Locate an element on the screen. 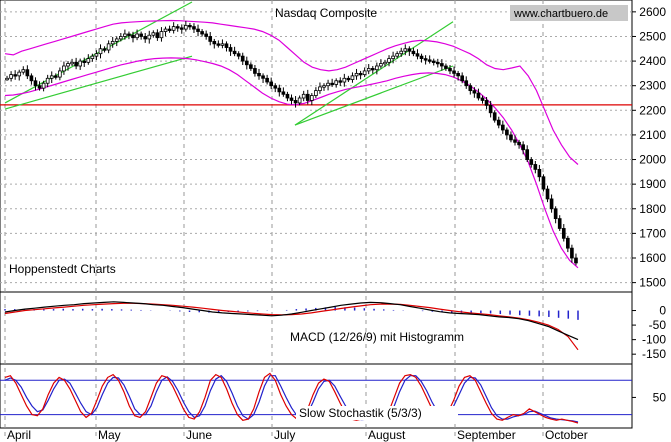  price-tick-label: 1900 is located at coordinates (652, 184).